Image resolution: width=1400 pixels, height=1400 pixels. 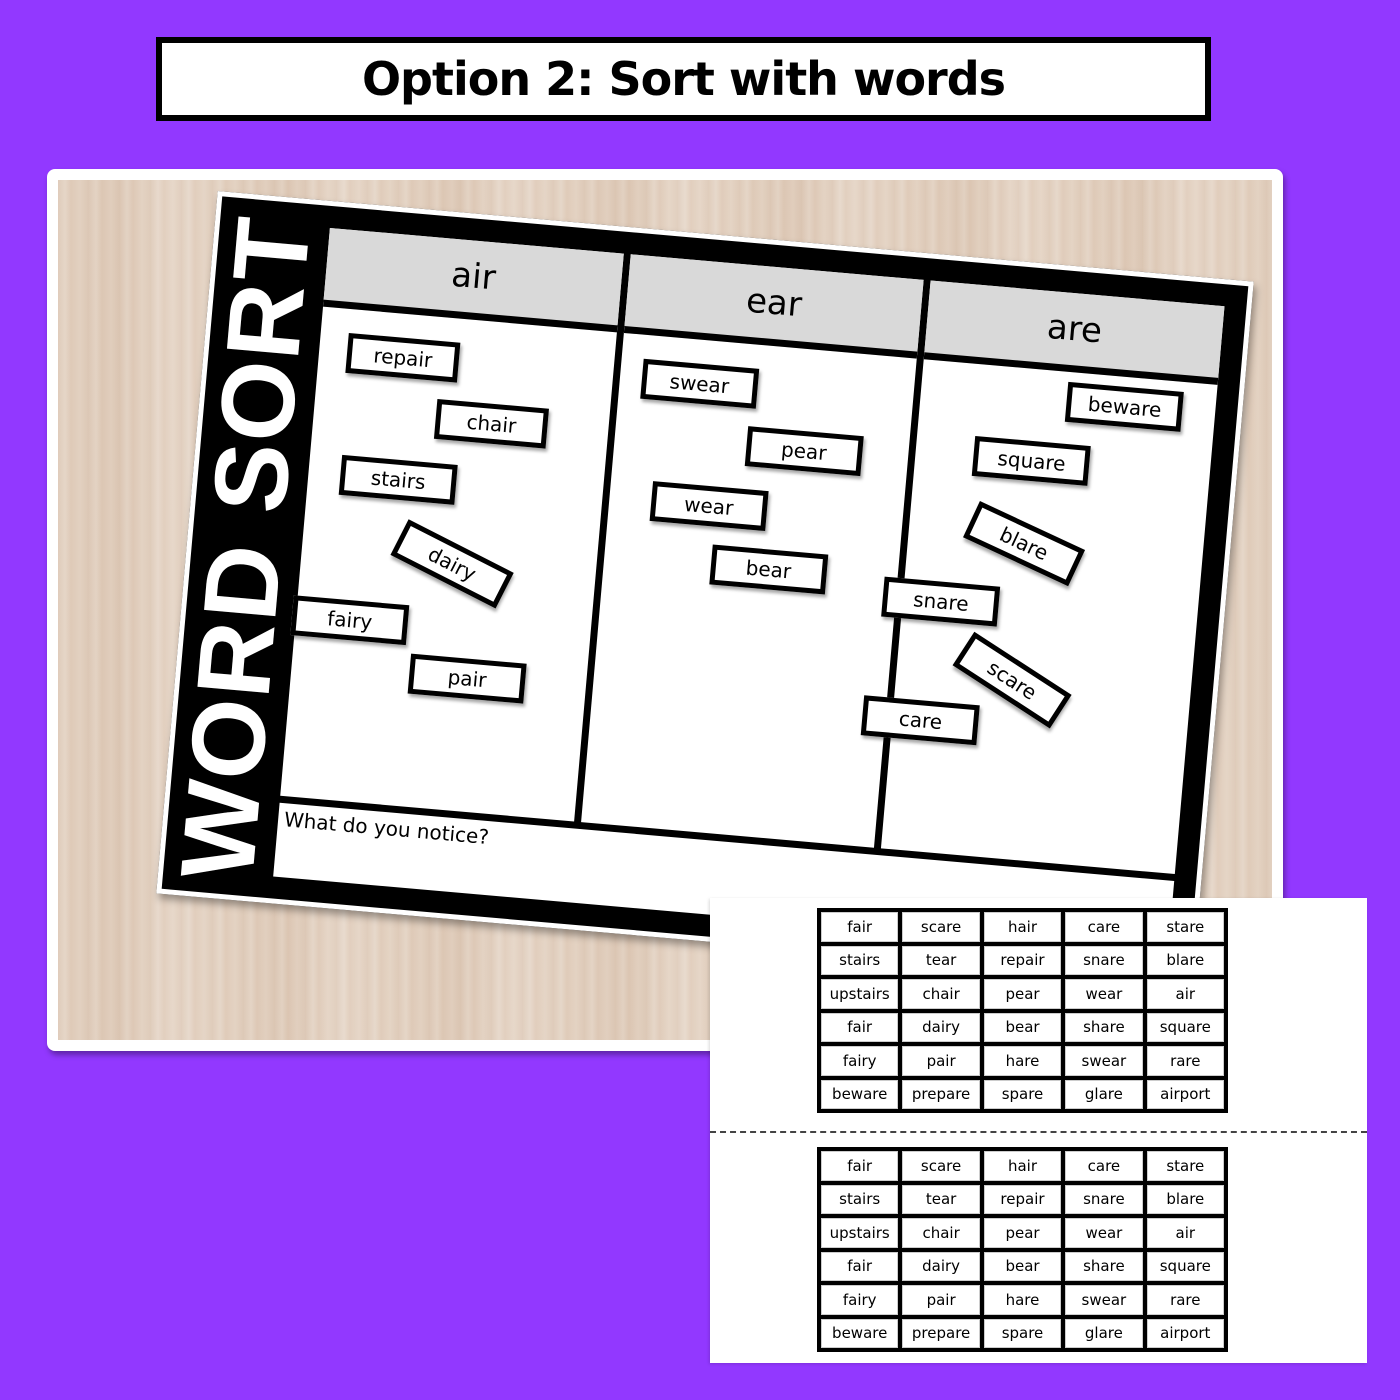 I want to click on column-body: beware square blare snare scare care, so click(x=1039, y=616).